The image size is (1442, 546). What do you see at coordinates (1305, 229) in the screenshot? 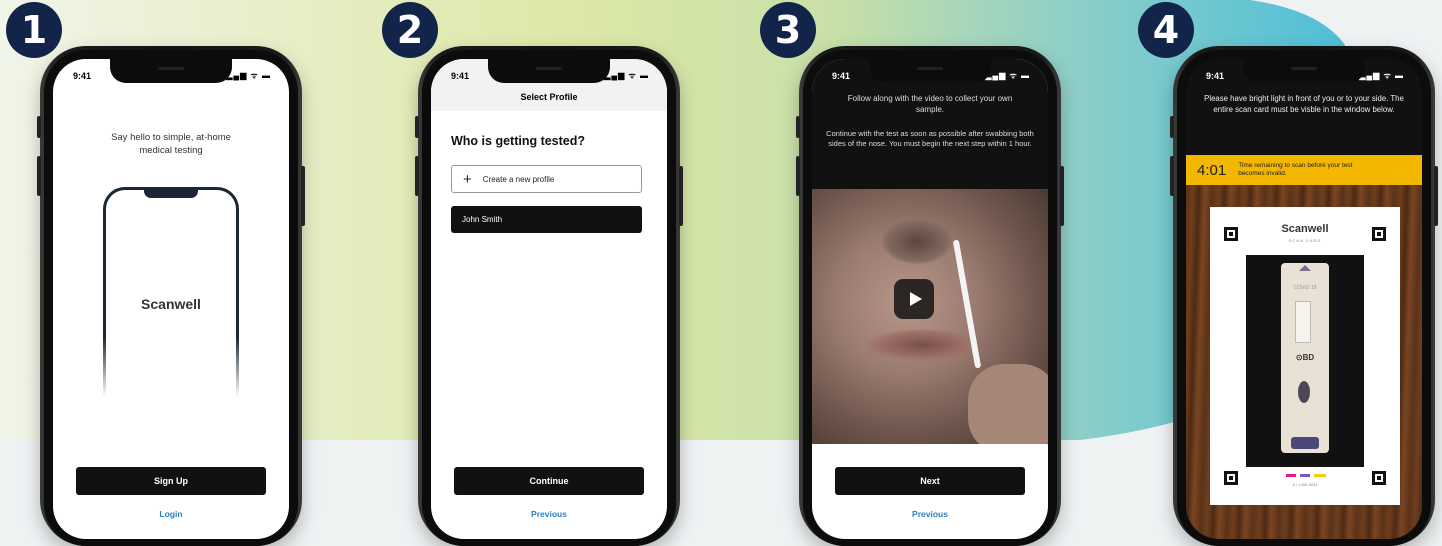
I see `card-logo: Scanwell` at bounding box center [1305, 229].